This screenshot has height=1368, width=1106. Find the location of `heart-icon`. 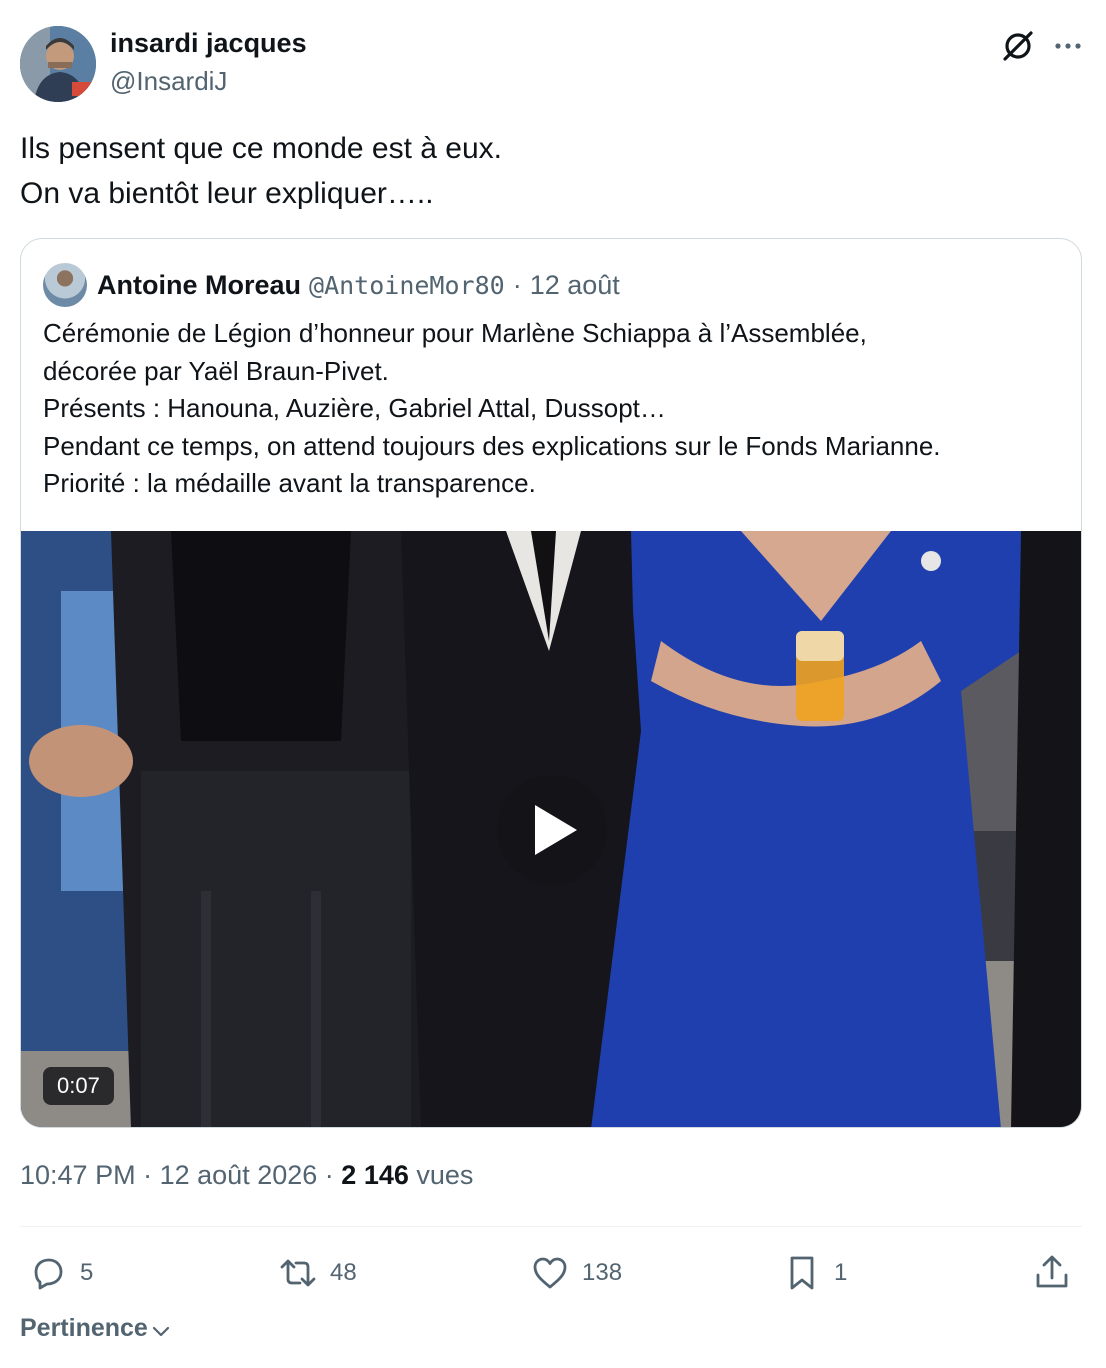

heart-icon is located at coordinates (550, 1273).